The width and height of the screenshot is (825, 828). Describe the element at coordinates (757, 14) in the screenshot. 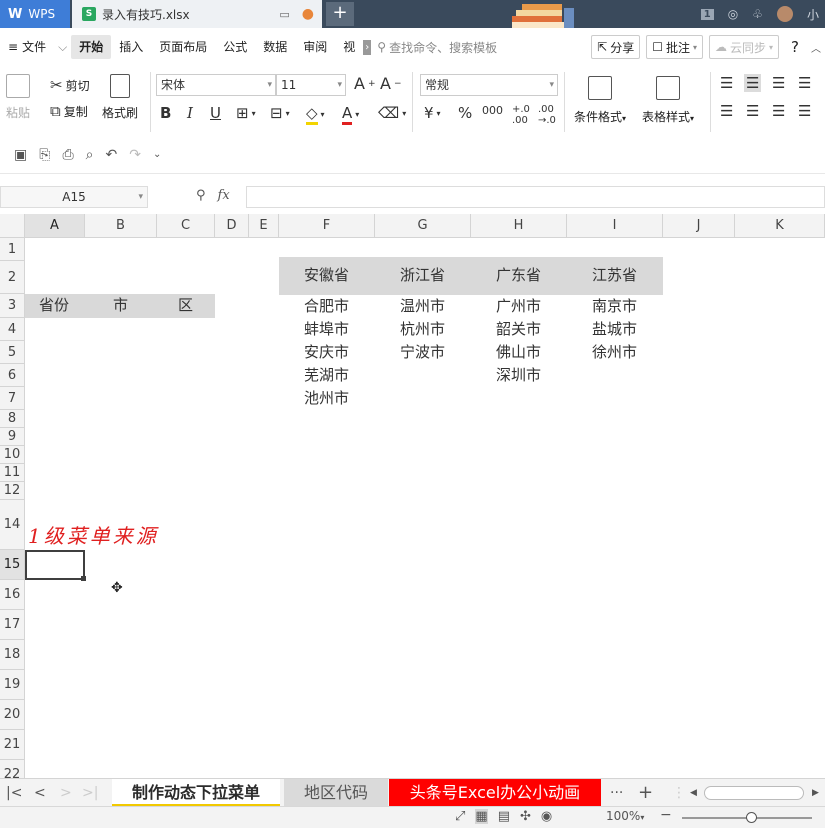

I see `shirt-icon: ♧` at that location.